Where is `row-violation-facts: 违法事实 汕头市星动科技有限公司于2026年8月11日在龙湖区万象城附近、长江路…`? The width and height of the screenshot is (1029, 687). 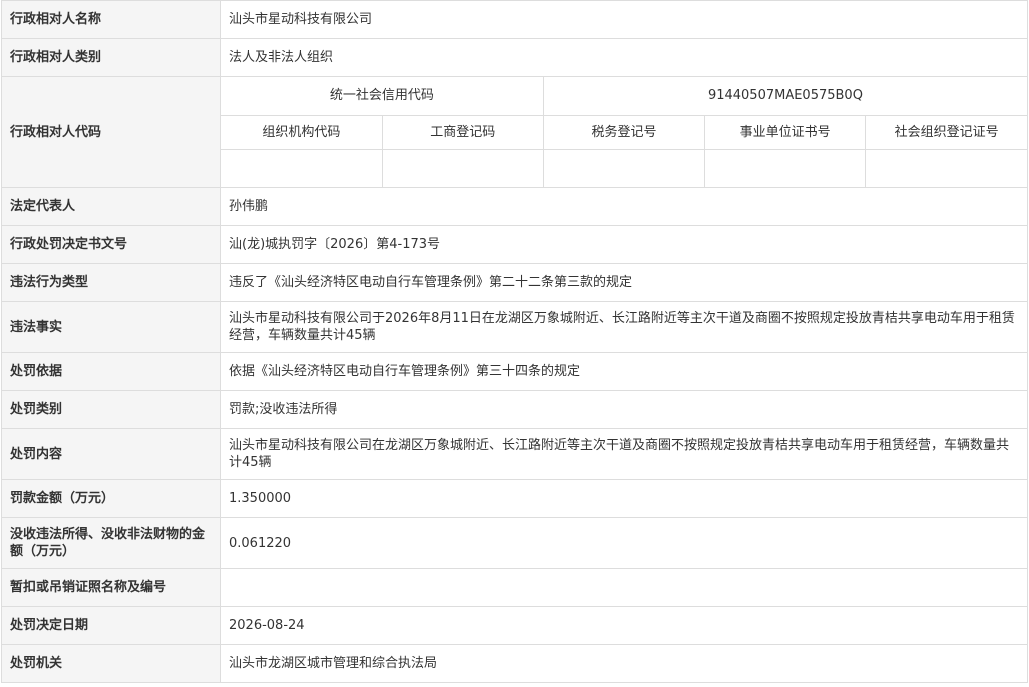 row-violation-facts: 违法事实 汕头市星动科技有限公司于2026年8月11日在龙湖区万象城附近、长江路… is located at coordinates (514, 327).